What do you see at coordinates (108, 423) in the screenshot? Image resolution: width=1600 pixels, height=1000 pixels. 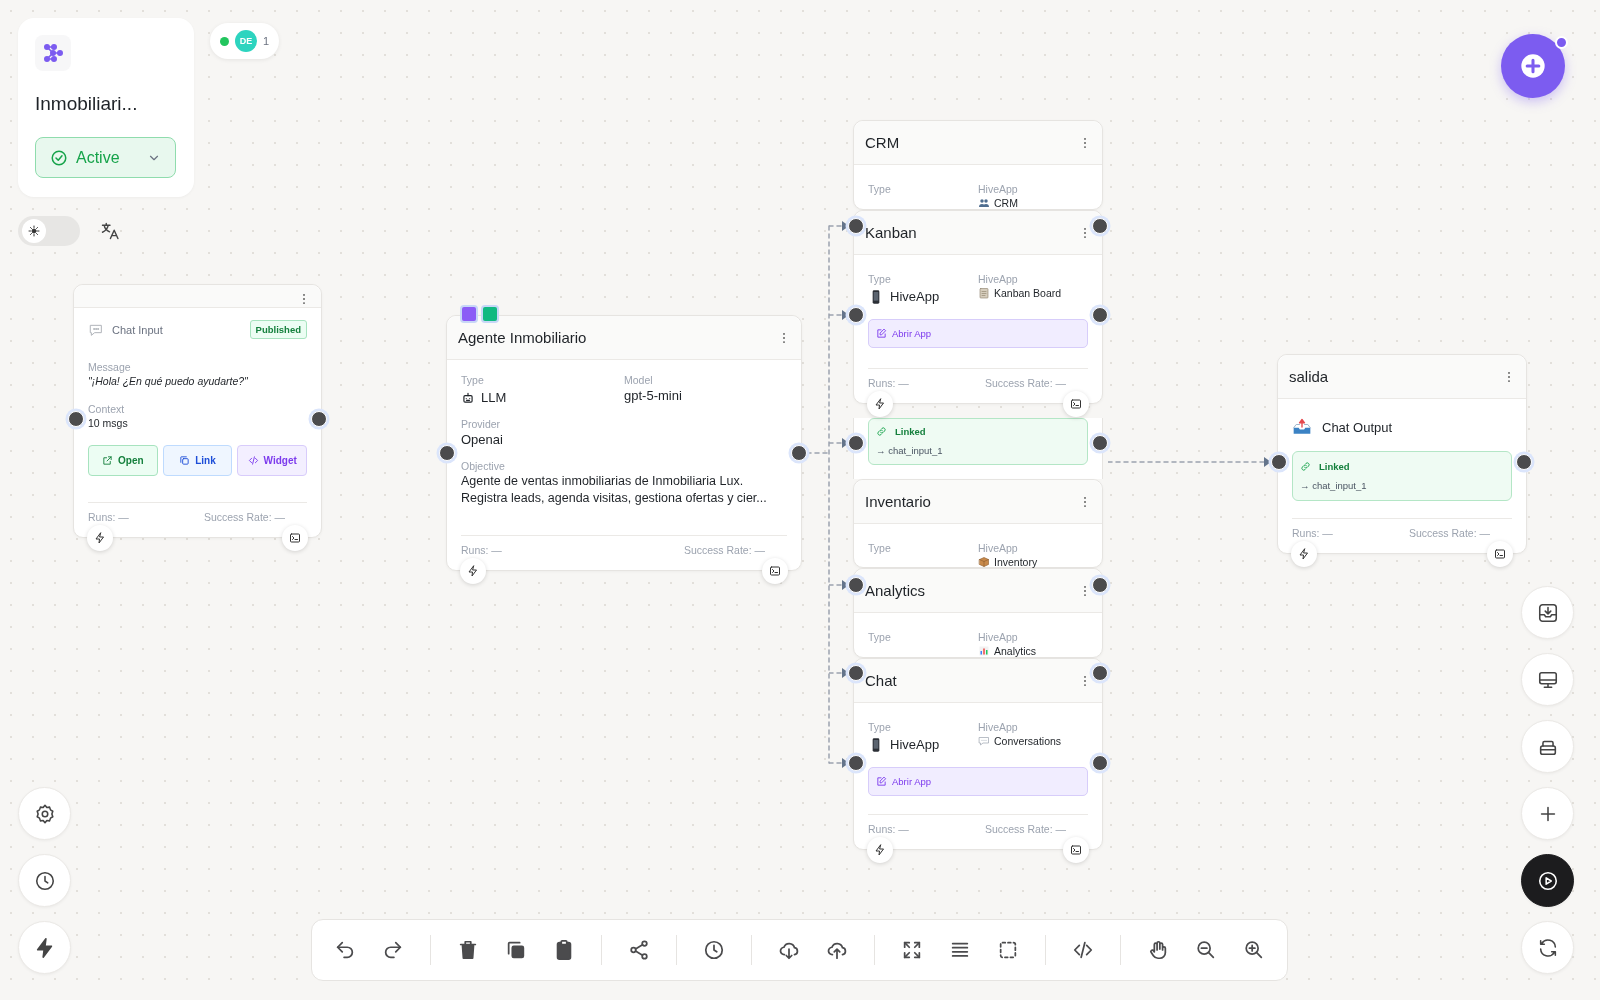 I see `field-value: 10 msgs` at bounding box center [108, 423].